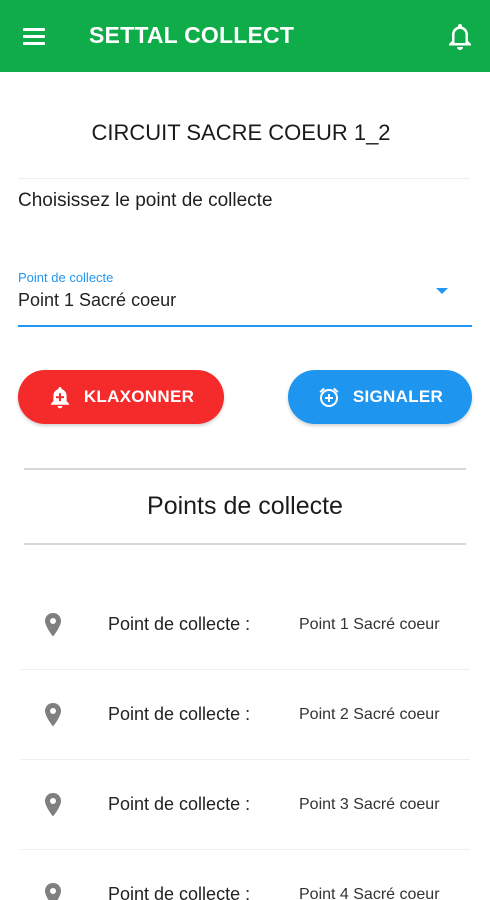  I want to click on list-item: Point de collecte : Point 1 Sacré coeur, so click(245, 625).